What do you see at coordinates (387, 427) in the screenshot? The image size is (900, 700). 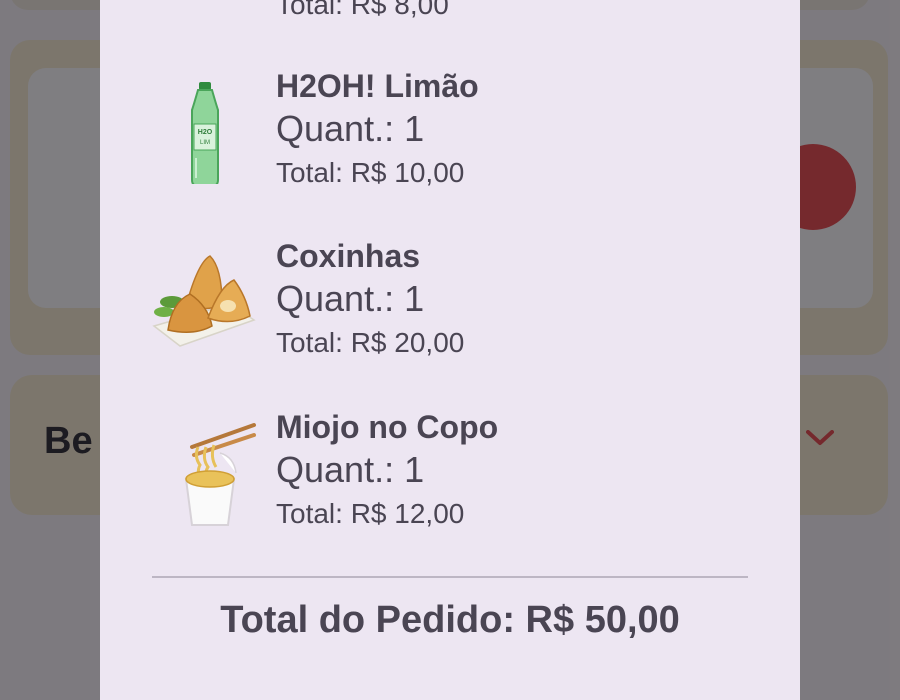 I see `item-name: Miojo no Copo` at bounding box center [387, 427].